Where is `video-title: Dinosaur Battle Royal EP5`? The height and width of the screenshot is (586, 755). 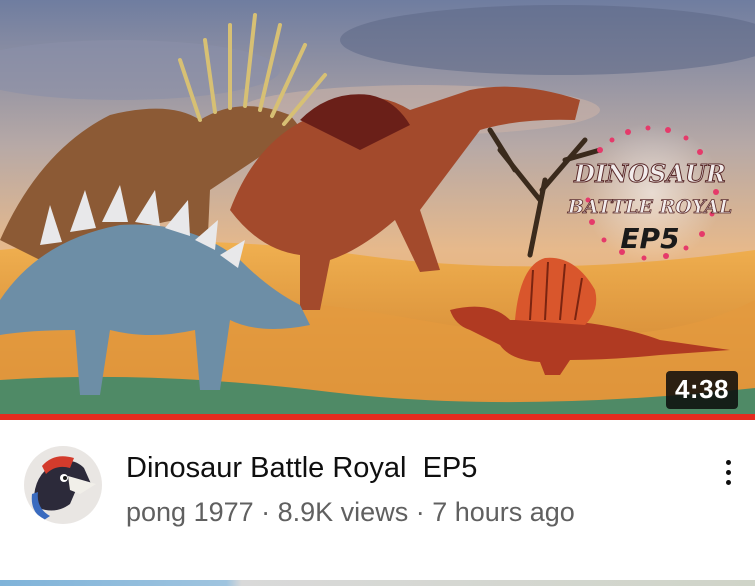 video-title: Dinosaur Battle Royal EP5 is located at coordinates (301, 468).